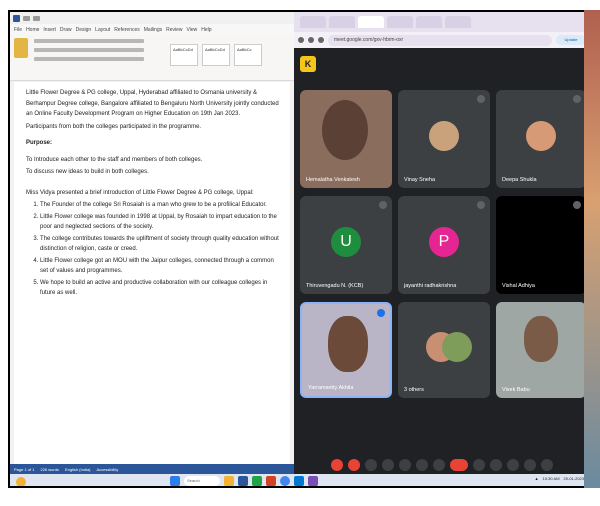 Image resolution: width=600 pixels, height=506 pixels. I want to click on powerpoint-icon, so click(271, 481).